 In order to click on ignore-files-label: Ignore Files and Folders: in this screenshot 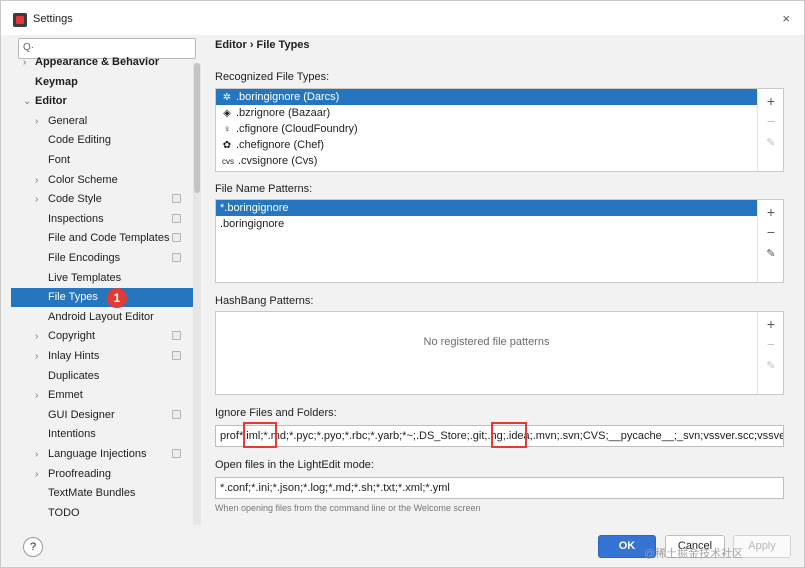, I will do `click(276, 413)`.